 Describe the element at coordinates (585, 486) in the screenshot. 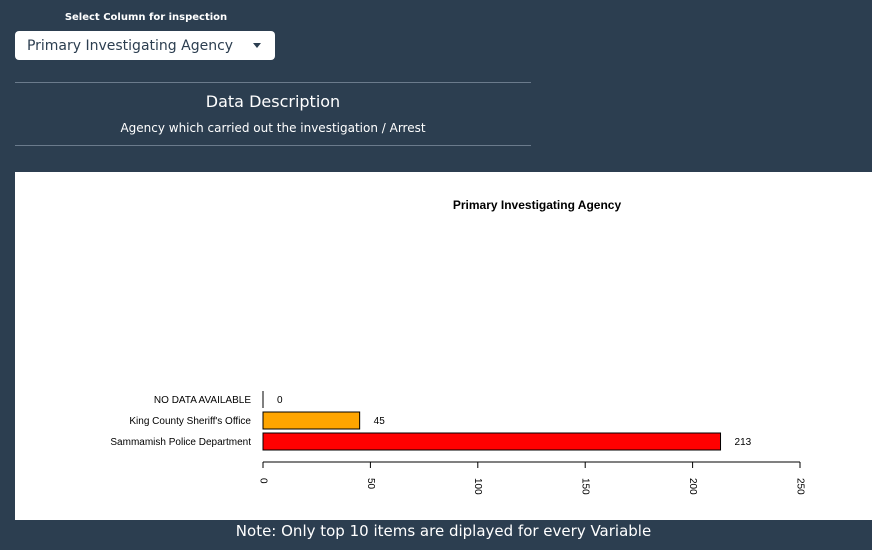

I see `x-tick-label: 150` at that location.